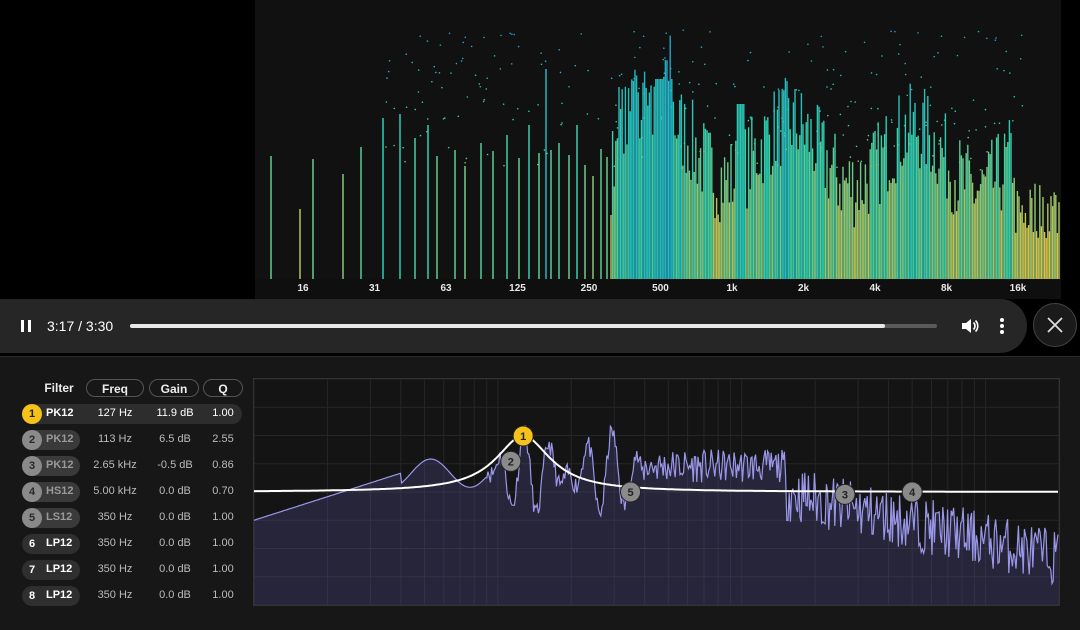 This screenshot has height=630, width=1080. What do you see at coordinates (970, 326) in the screenshot?
I see `volume-button` at bounding box center [970, 326].